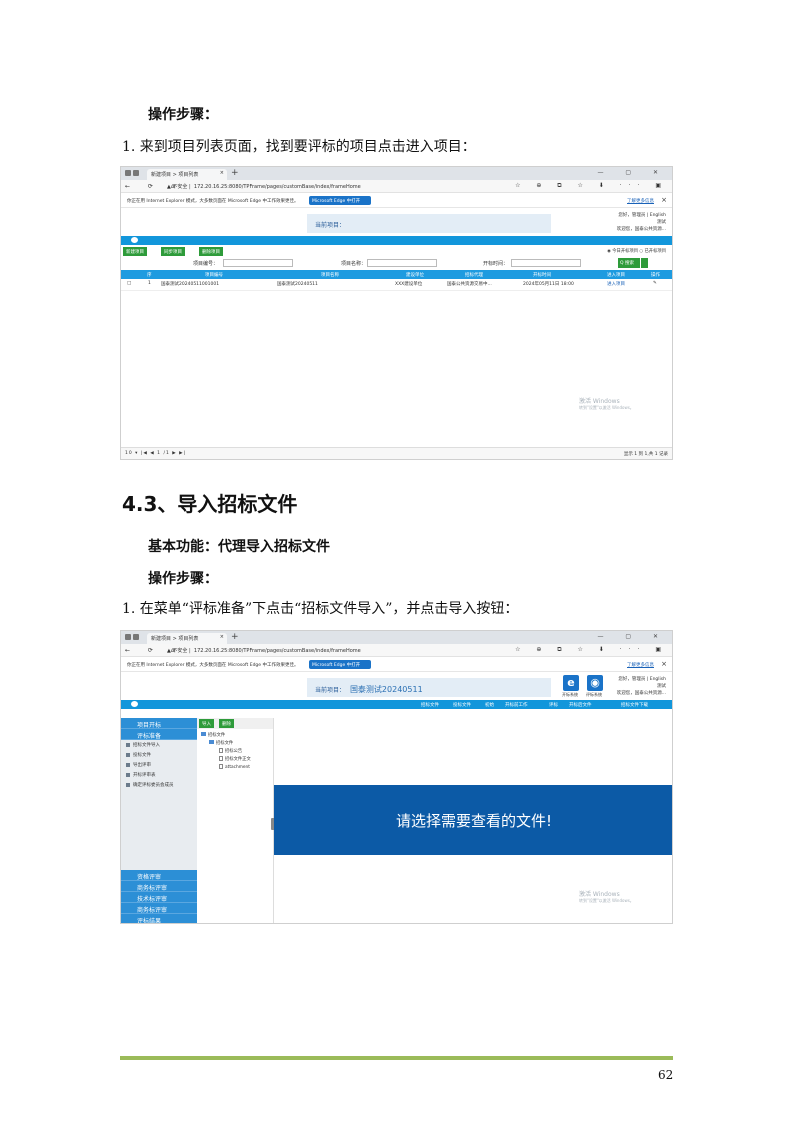 Image resolution: width=793 pixels, height=1122 pixels. Describe the element at coordinates (159, 745) in the screenshot. I see `nav-sub-import-tender: 招标文件导入` at that location.